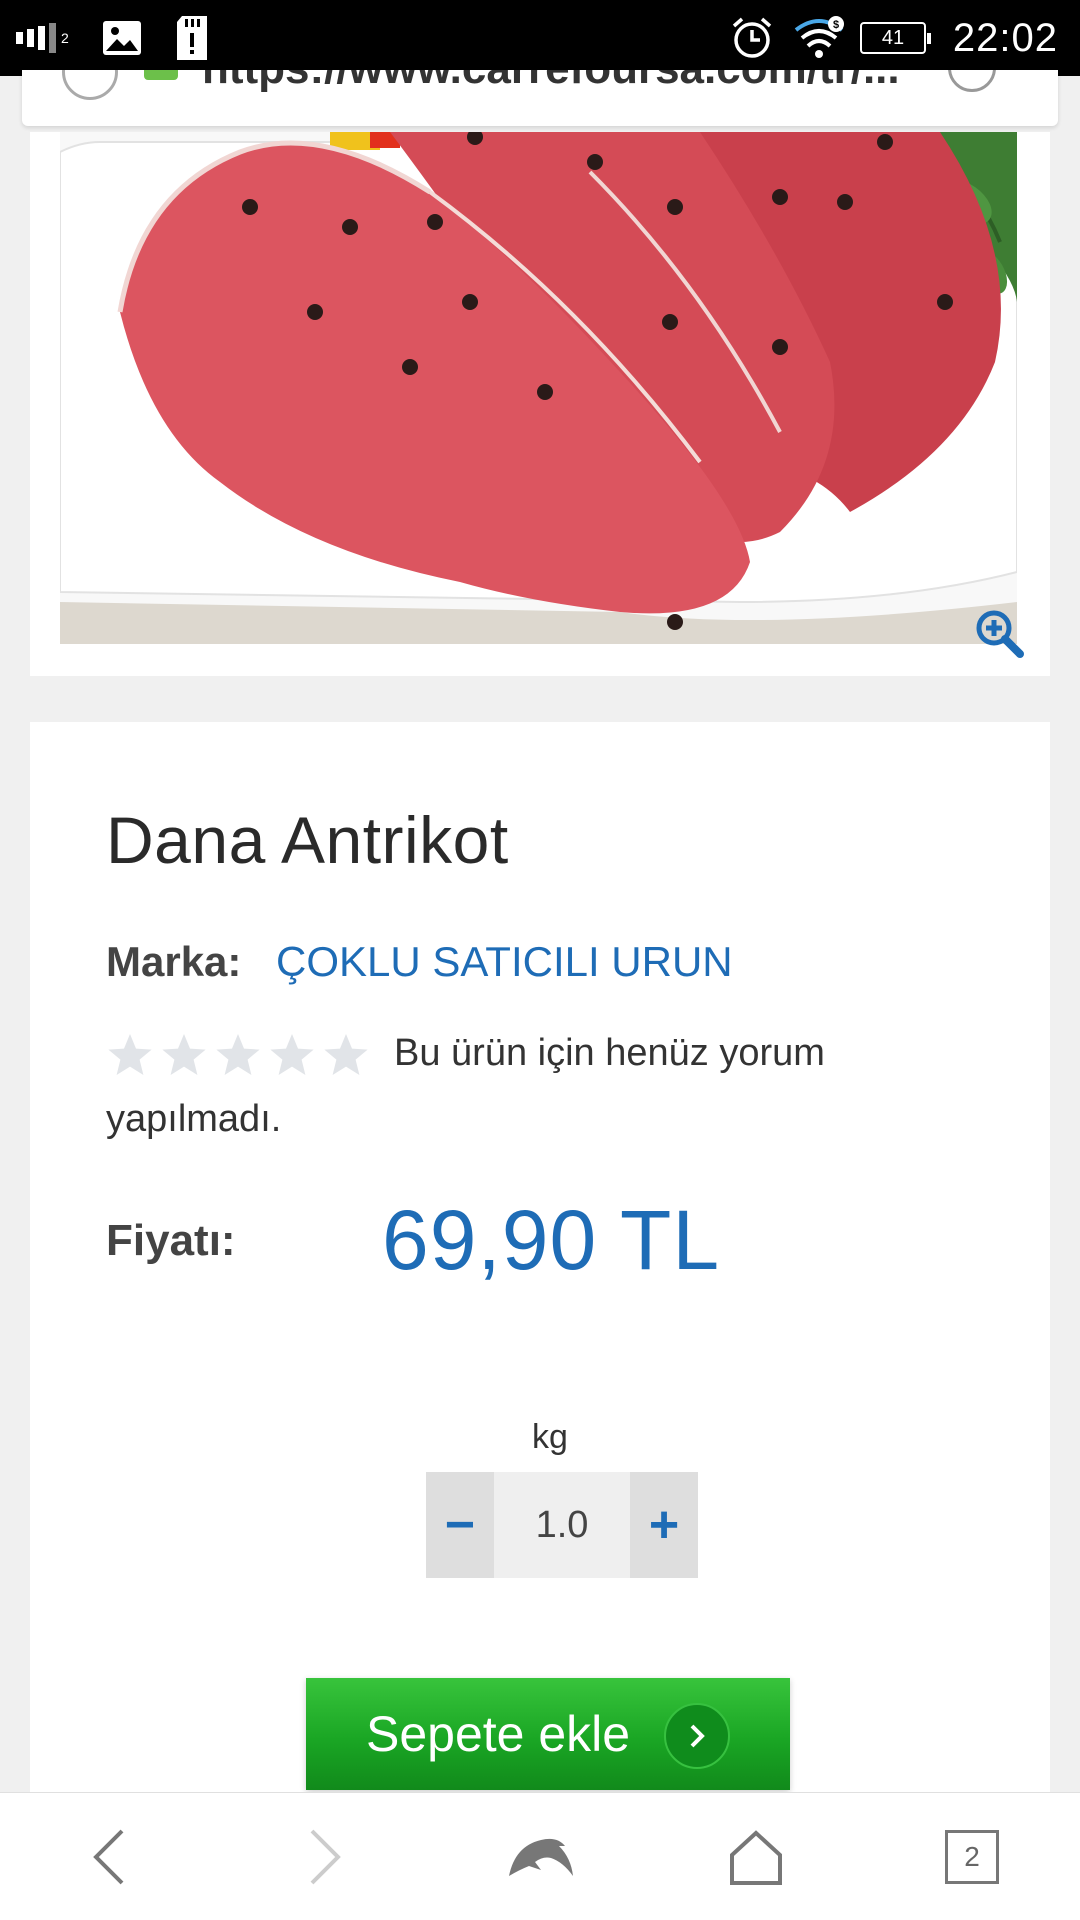  Describe the element at coordinates (752, 38) in the screenshot. I see `alarm-icon` at that location.